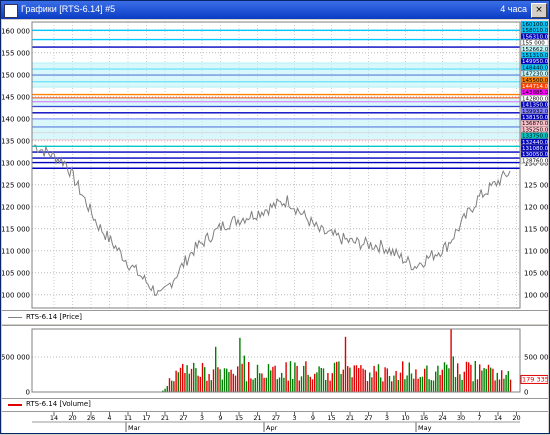  Describe the element at coordinates (16, 75) in the screenshot. I see `y-tick-label-left: 150 000` at that location.